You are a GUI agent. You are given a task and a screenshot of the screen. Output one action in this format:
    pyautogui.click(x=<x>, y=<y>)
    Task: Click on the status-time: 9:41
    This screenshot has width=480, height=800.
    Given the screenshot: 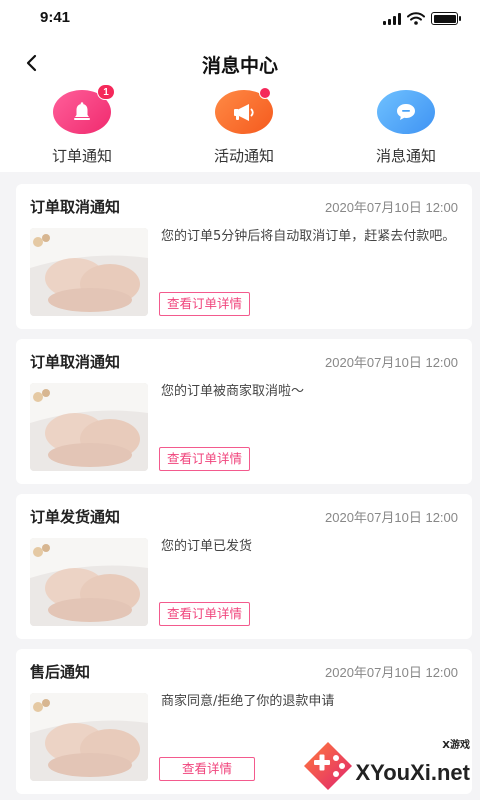 What is the action you would take?
    pyautogui.click(x=55, y=17)
    